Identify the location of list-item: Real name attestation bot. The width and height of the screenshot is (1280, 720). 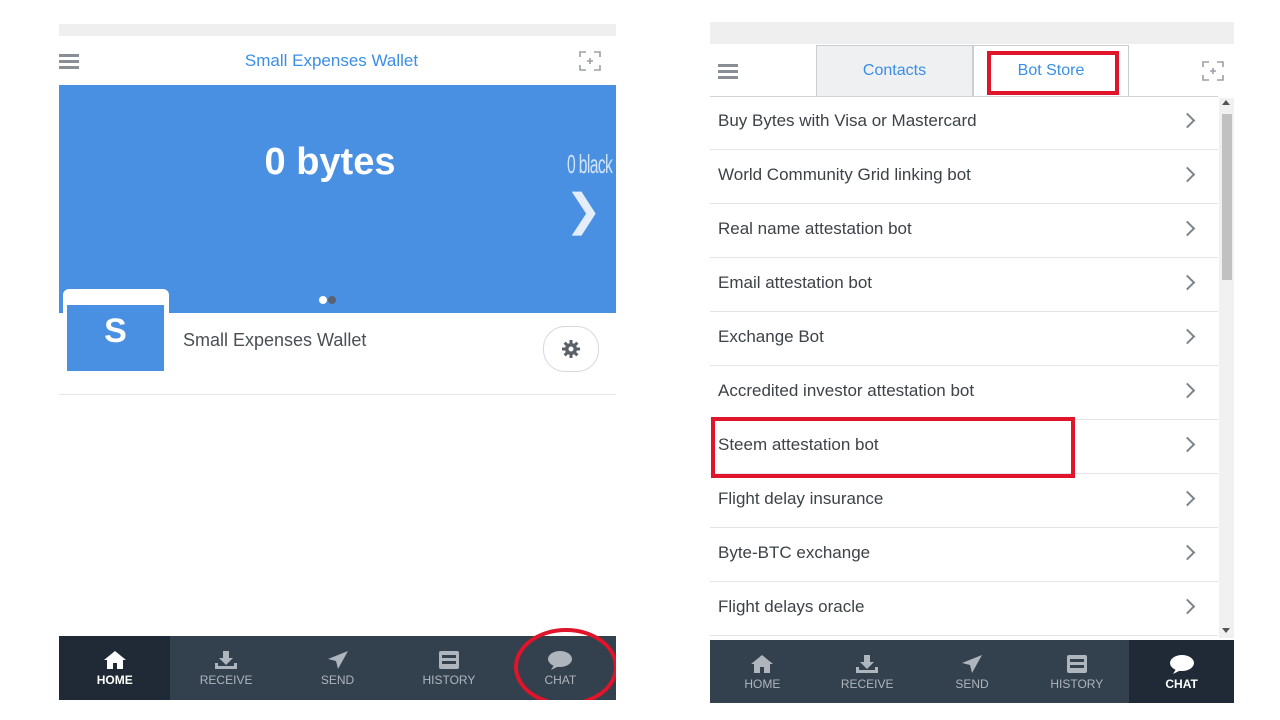
(964, 231).